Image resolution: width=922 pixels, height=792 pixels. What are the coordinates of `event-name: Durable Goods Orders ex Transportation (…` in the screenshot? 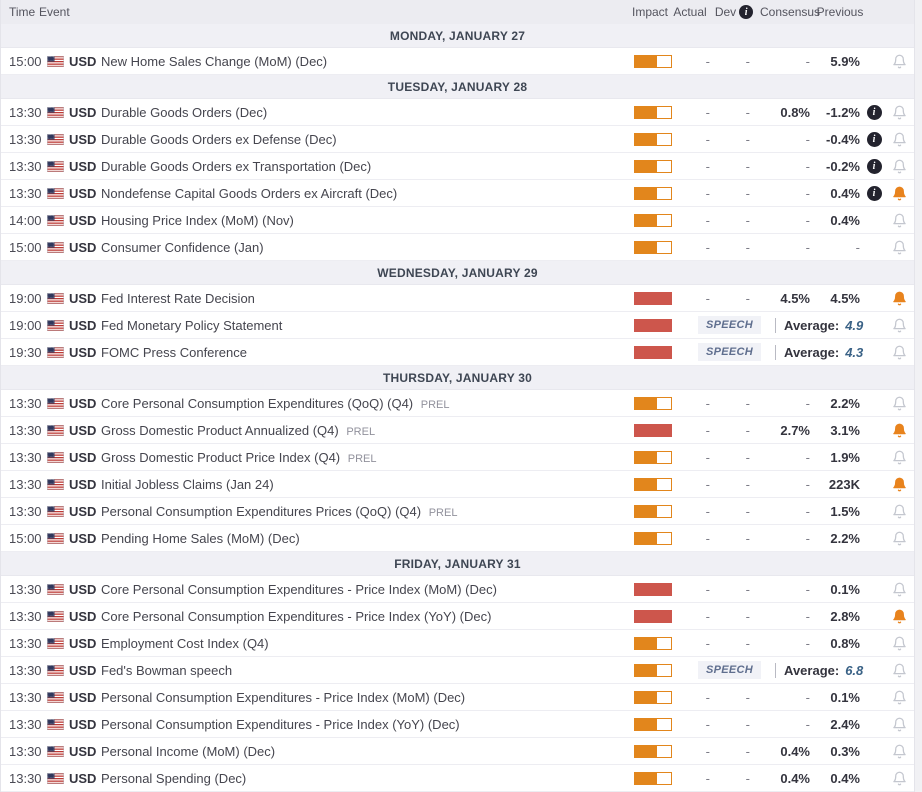 It's located at (366, 166).